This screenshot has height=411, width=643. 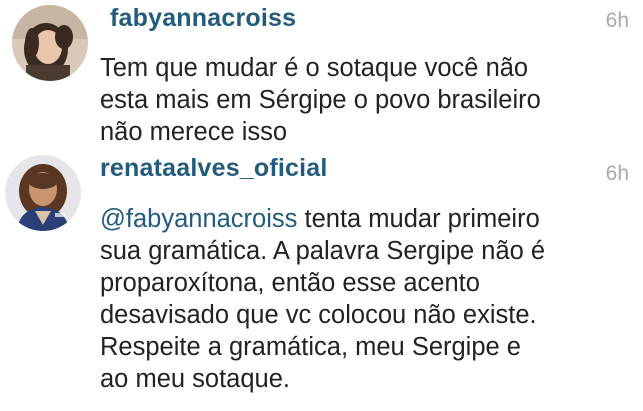 What do you see at coordinates (314, 68) in the screenshot?
I see `comment-text-line: Tem que mudar é o sotaque você não` at bounding box center [314, 68].